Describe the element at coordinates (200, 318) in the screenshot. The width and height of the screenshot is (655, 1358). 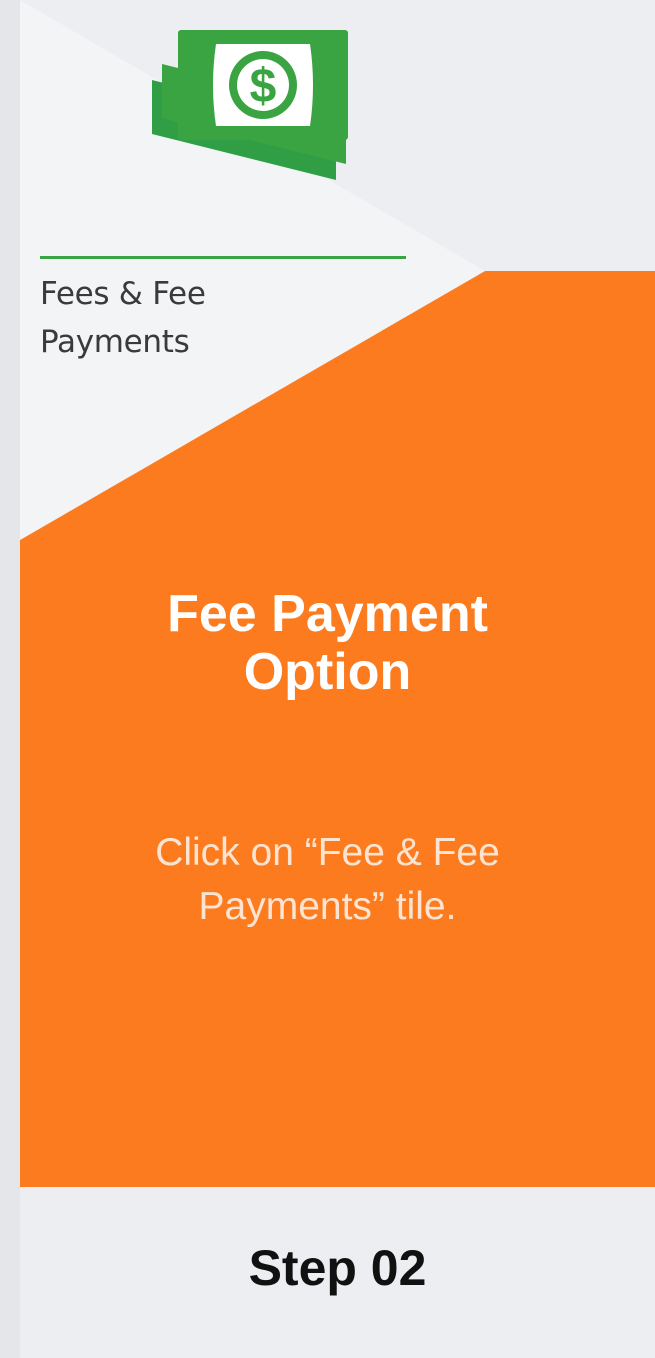
I see `tile-label: Fees & Fee Payments` at that location.